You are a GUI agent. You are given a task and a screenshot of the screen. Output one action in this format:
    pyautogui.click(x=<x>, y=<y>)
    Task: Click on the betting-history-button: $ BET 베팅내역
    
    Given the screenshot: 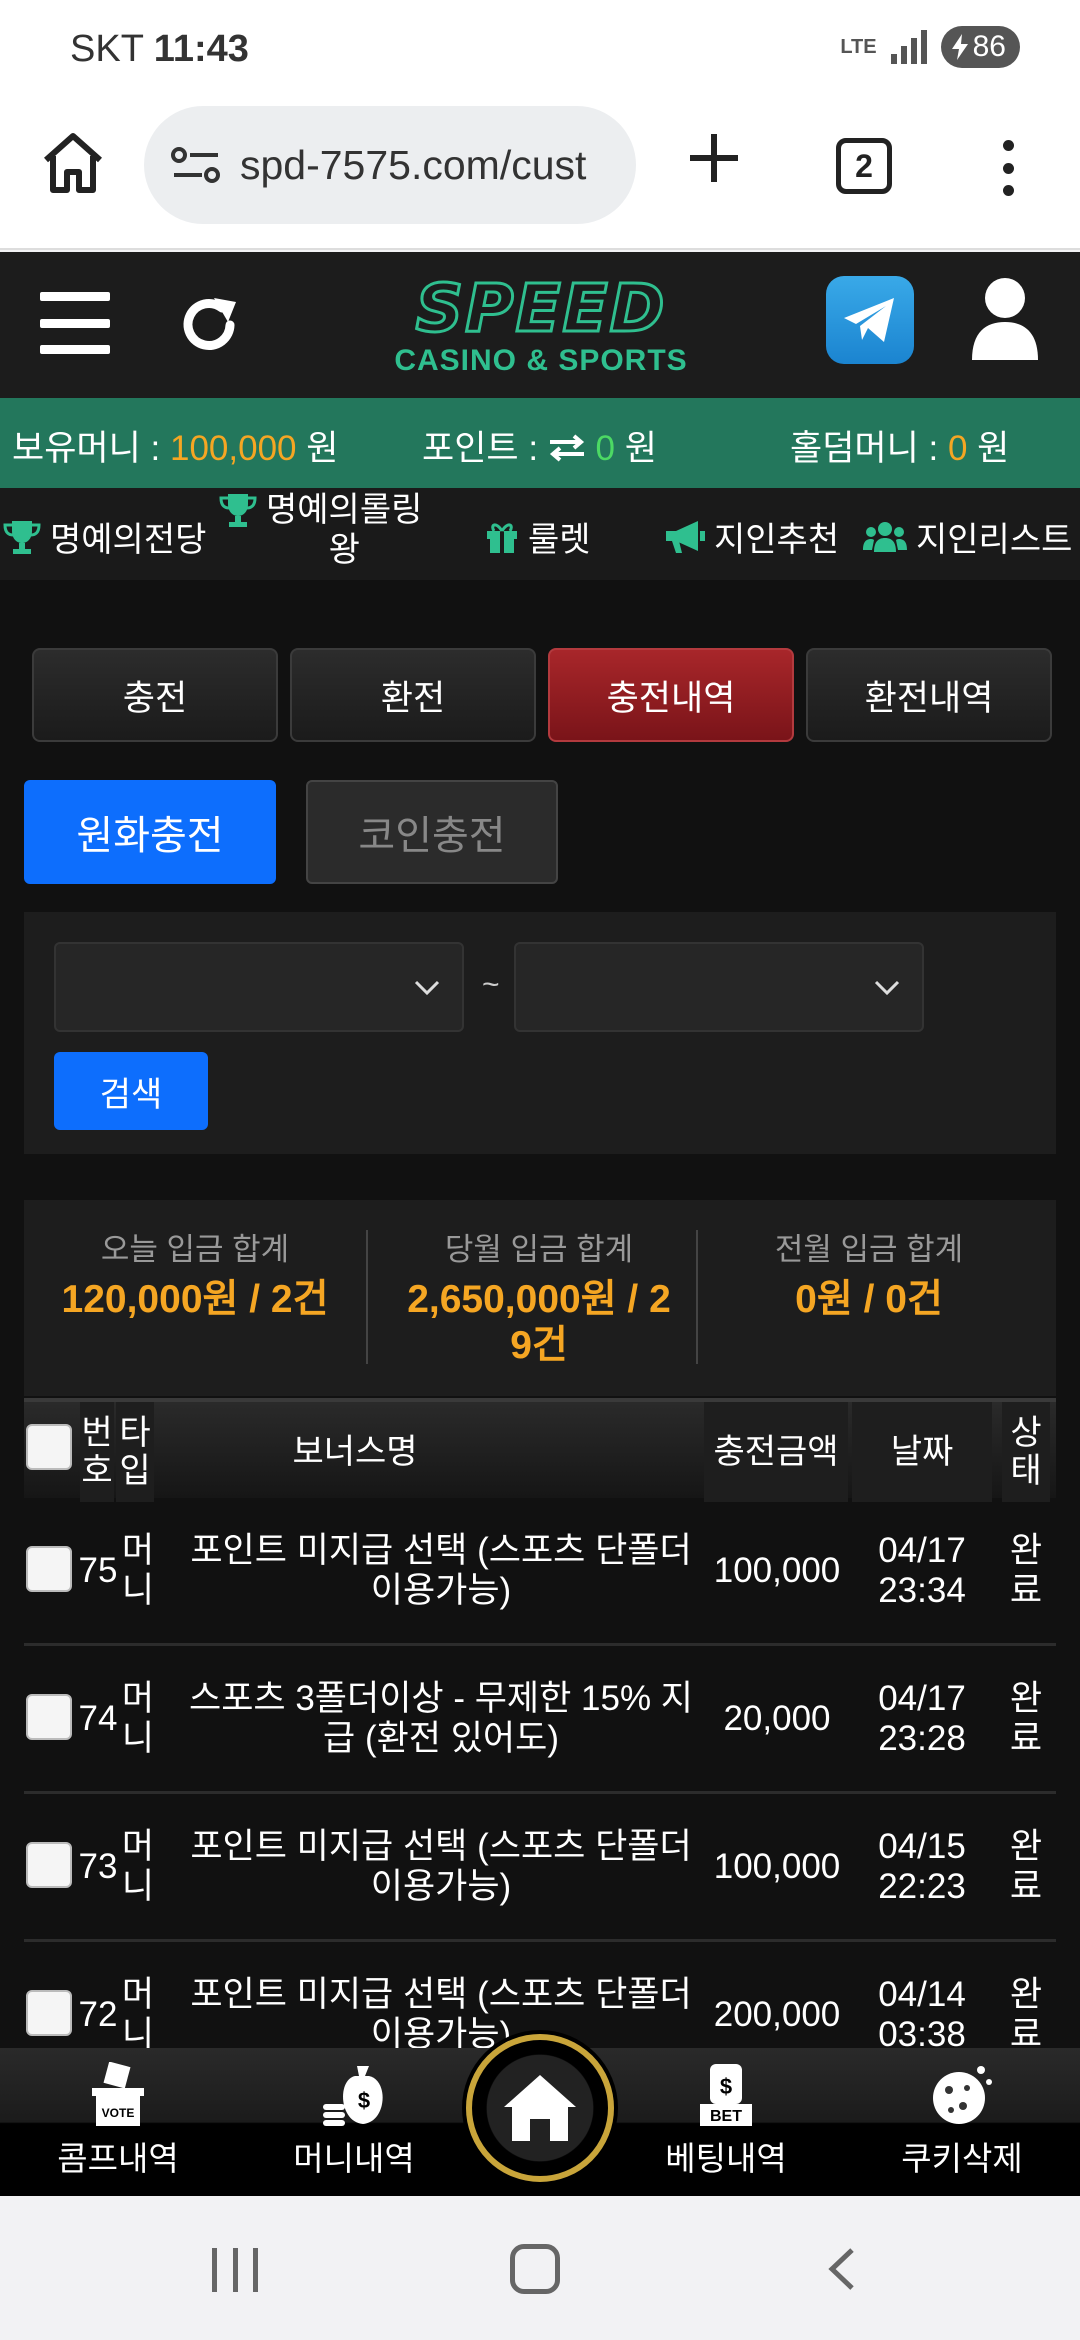 What is the action you would take?
    pyautogui.click(x=726, y=2121)
    